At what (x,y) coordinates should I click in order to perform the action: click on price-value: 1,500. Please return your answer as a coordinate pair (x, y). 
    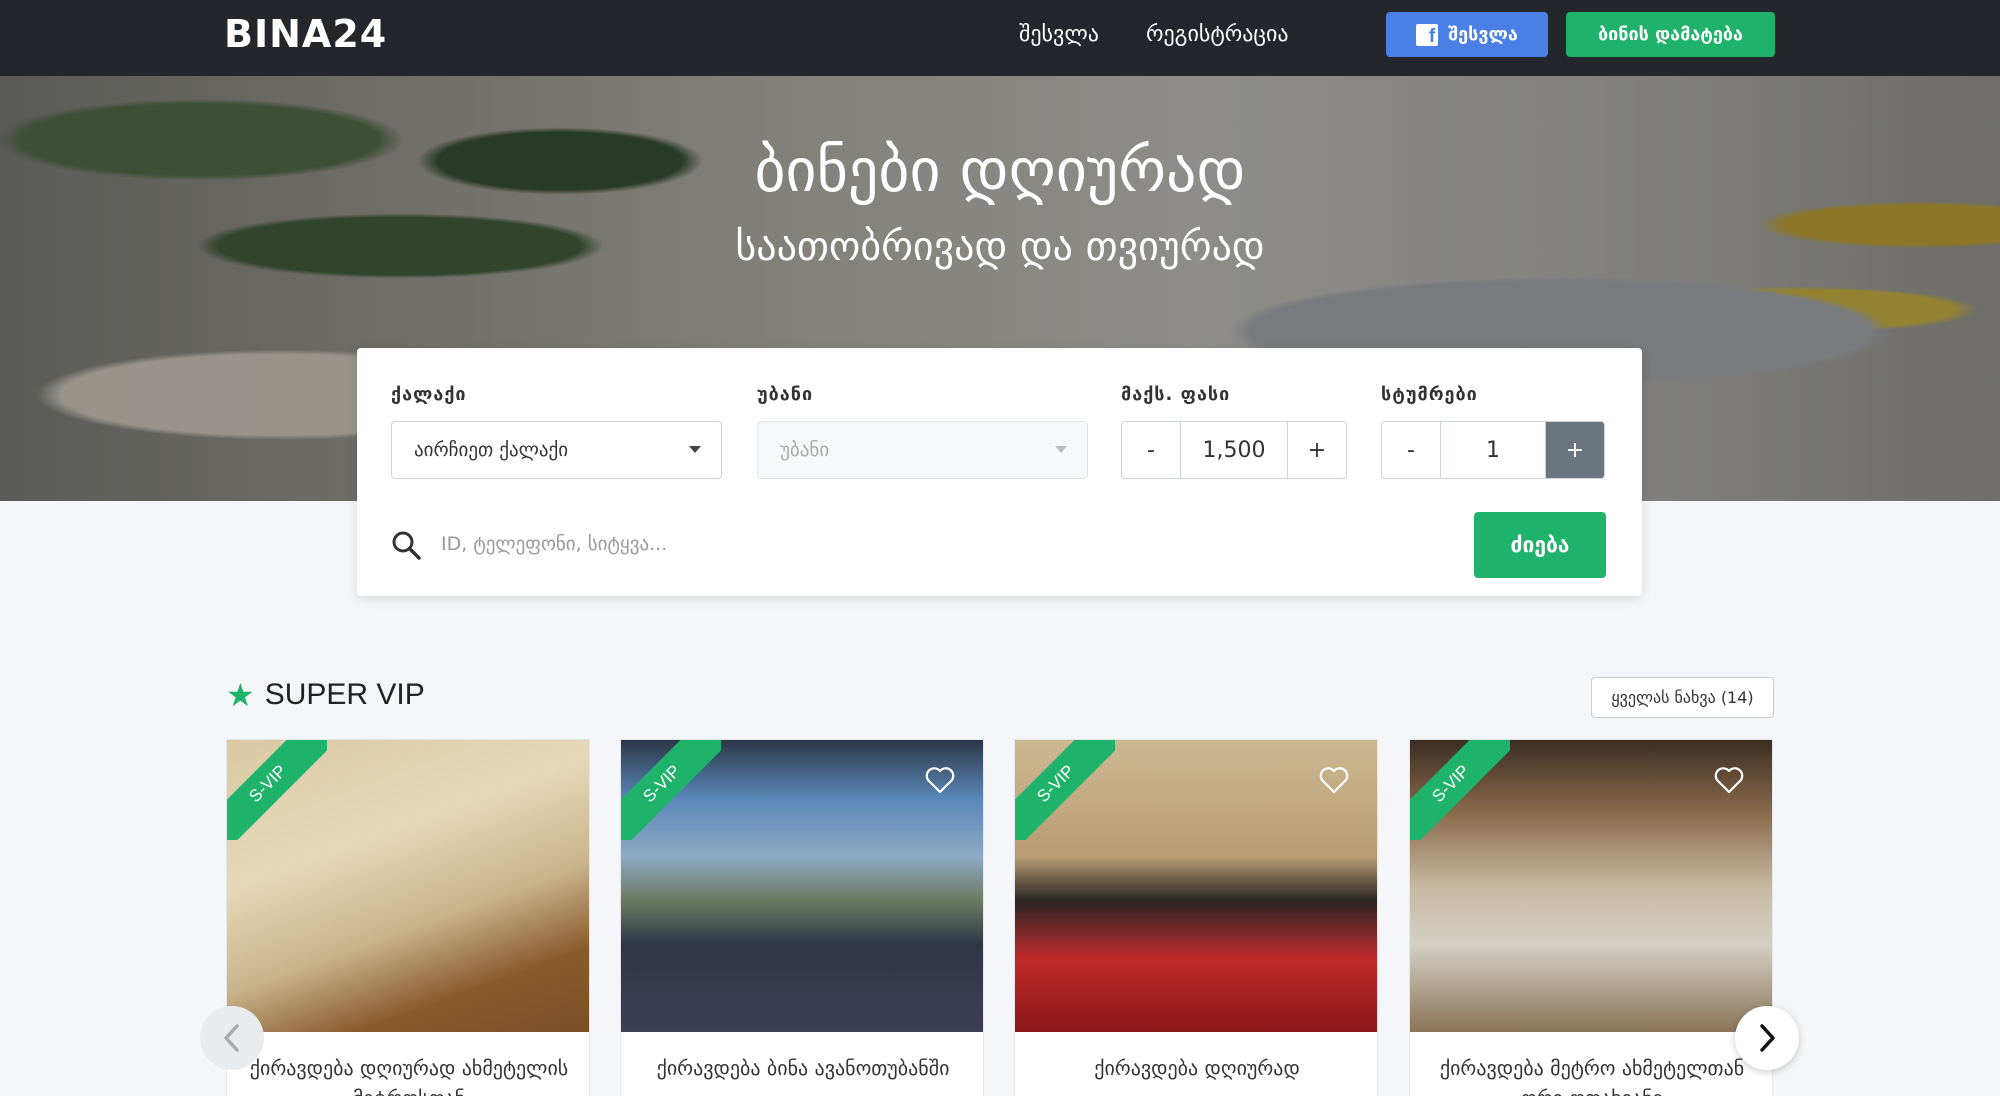
    Looking at the image, I should click on (1234, 450).